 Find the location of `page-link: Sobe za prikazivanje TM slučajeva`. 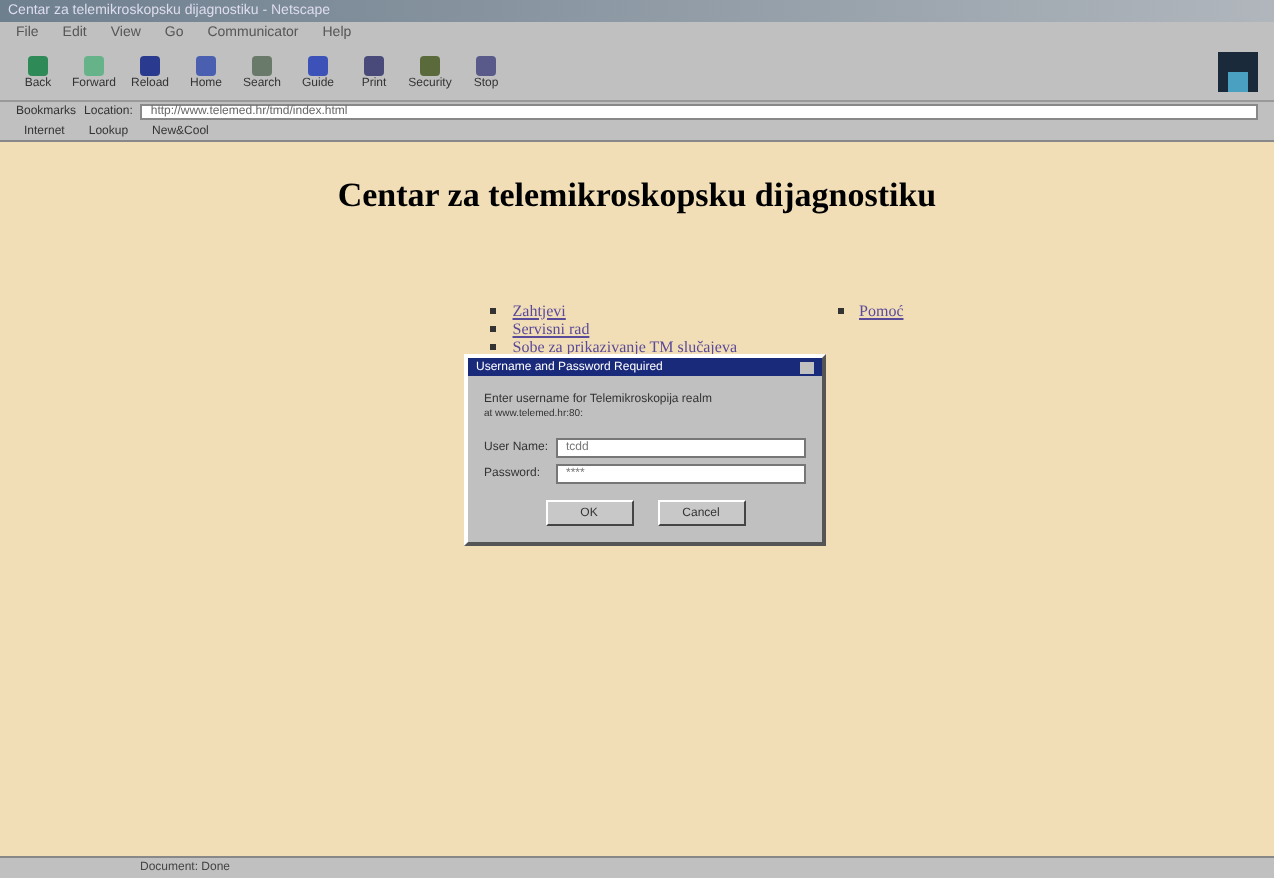

page-link: Sobe za prikazivanje TM slučajeva is located at coordinates (625, 346).